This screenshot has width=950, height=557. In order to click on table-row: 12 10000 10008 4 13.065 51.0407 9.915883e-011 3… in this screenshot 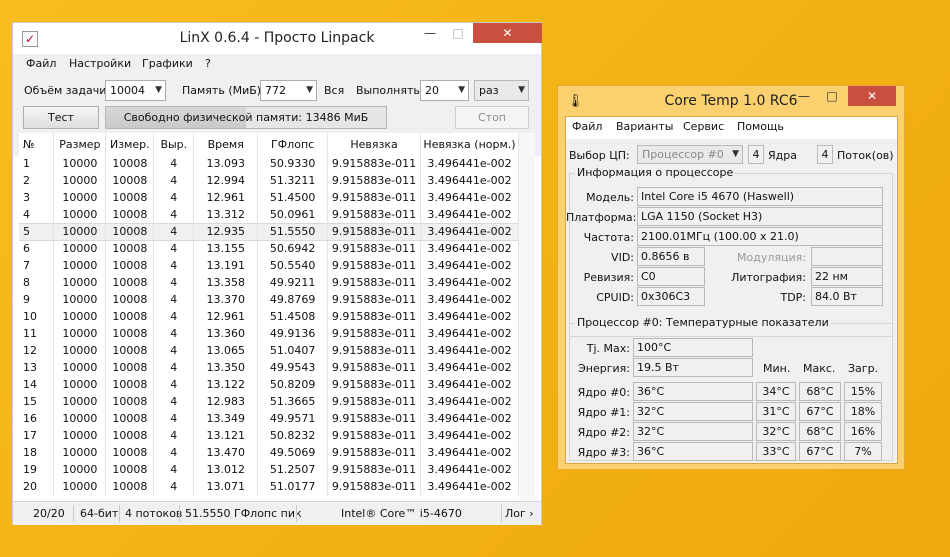, I will do `click(269, 350)`.